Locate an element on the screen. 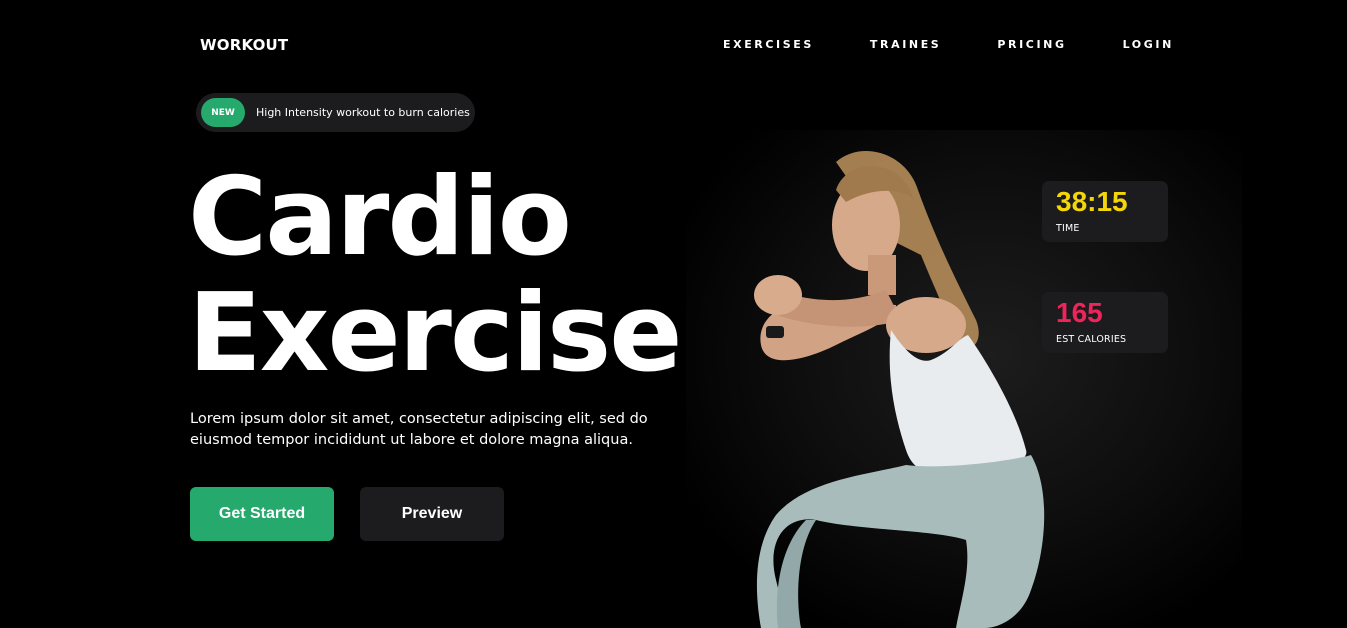  time-label: TIME is located at coordinates (1068, 228).